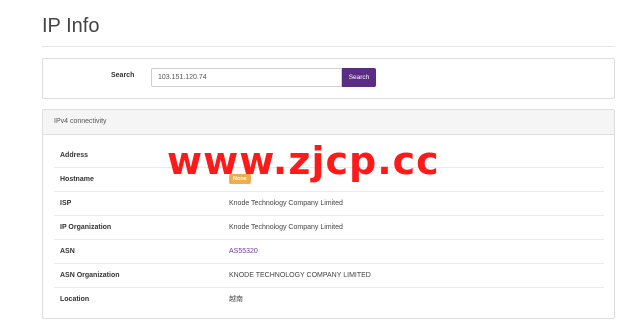  What do you see at coordinates (329, 180) in the screenshot?
I see `row-hostname: Hostname None` at bounding box center [329, 180].